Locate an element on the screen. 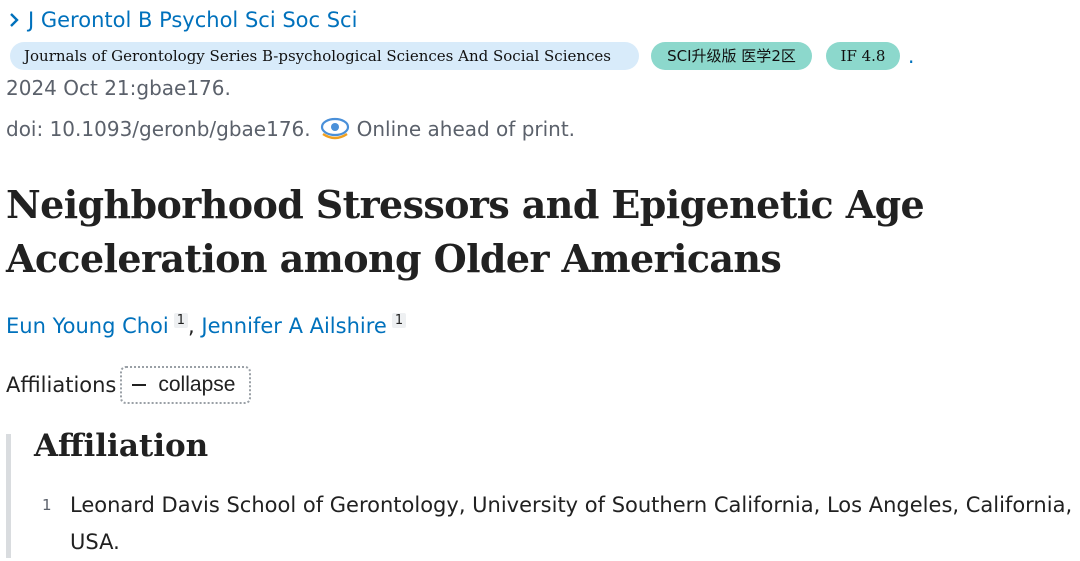 The width and height of the screenshot is (1080, 561). collapse-button-label: collapse is located at coordinates (197, 384).